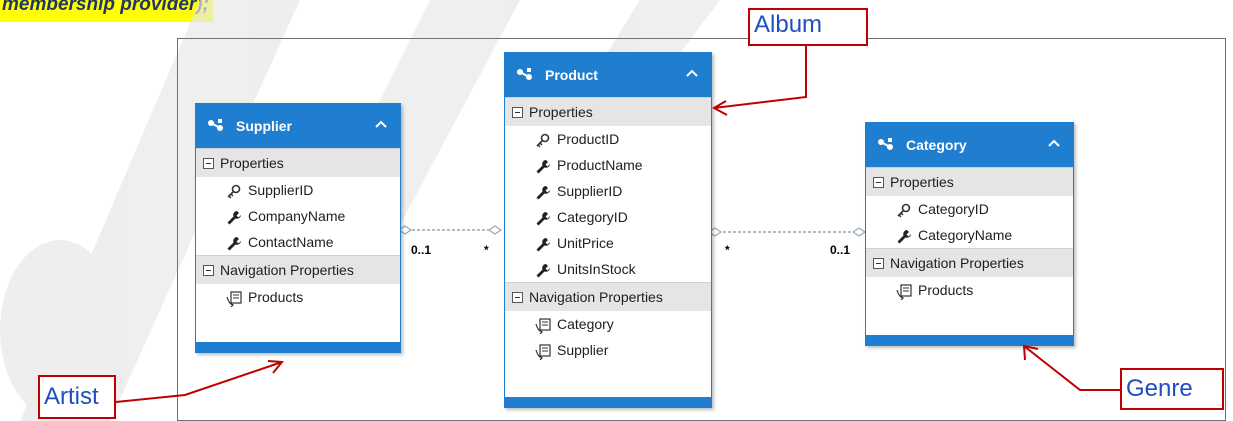 The image size is (1233, 421). What do you see at coordinates (199, 382) in the screenshot?
I see `artist-arrow` at bounding box center [199, 382].